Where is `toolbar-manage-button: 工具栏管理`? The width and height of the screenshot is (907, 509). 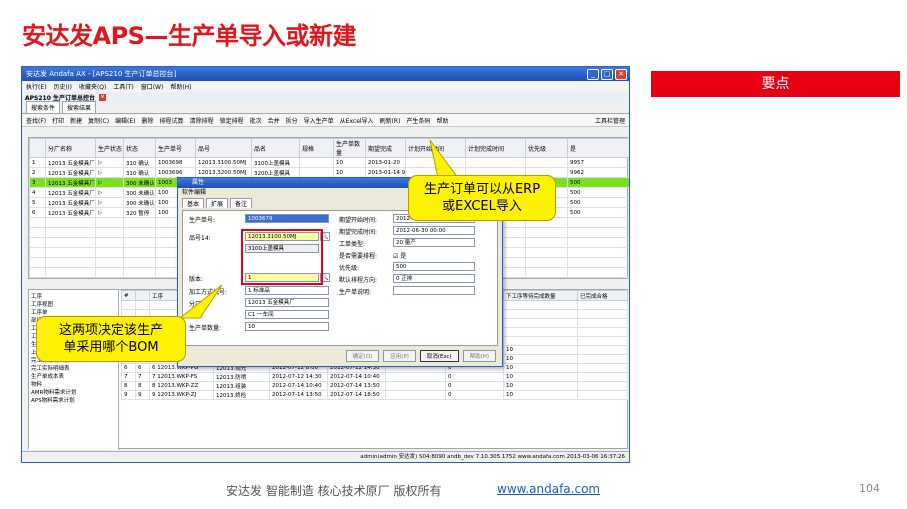
toolbar-manage-button: 工具栏管理 is located at coordinates (610, 120).